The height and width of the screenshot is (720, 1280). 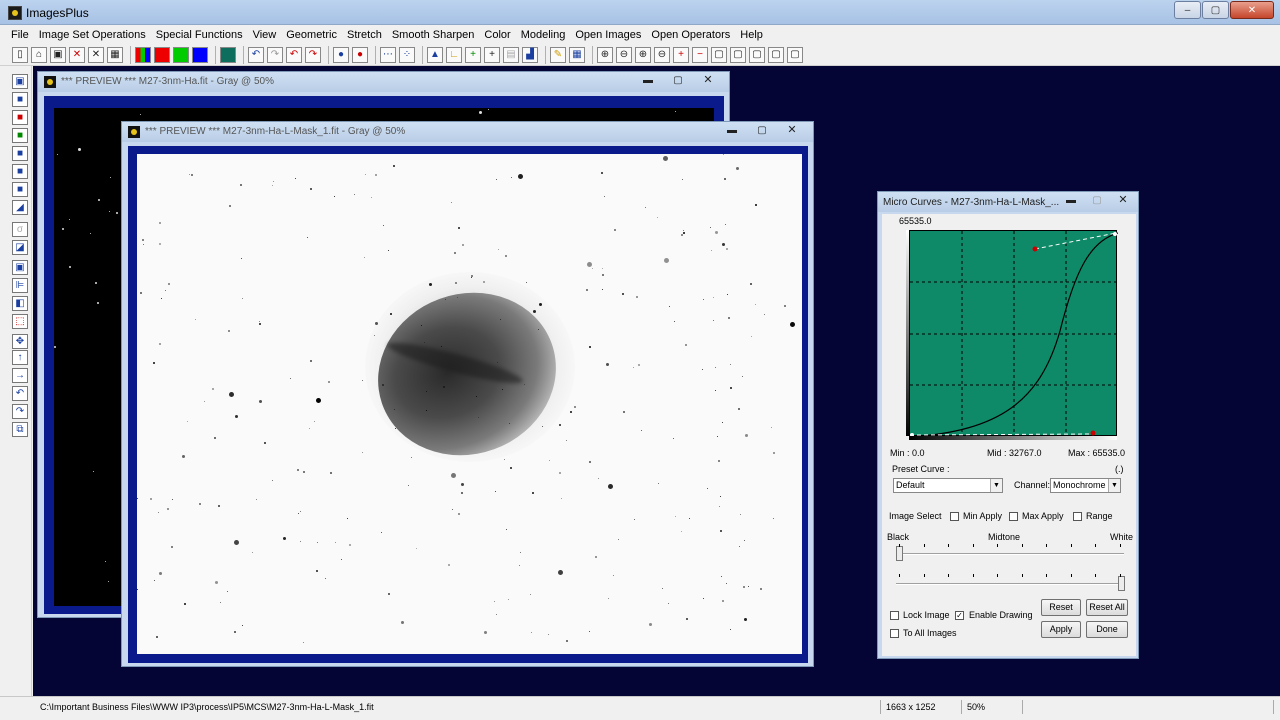 What do you see at coordinates (948, 485) in the screenshot?
I see `preset-curve-select: Default ▼` at bounding box center [948, 485].